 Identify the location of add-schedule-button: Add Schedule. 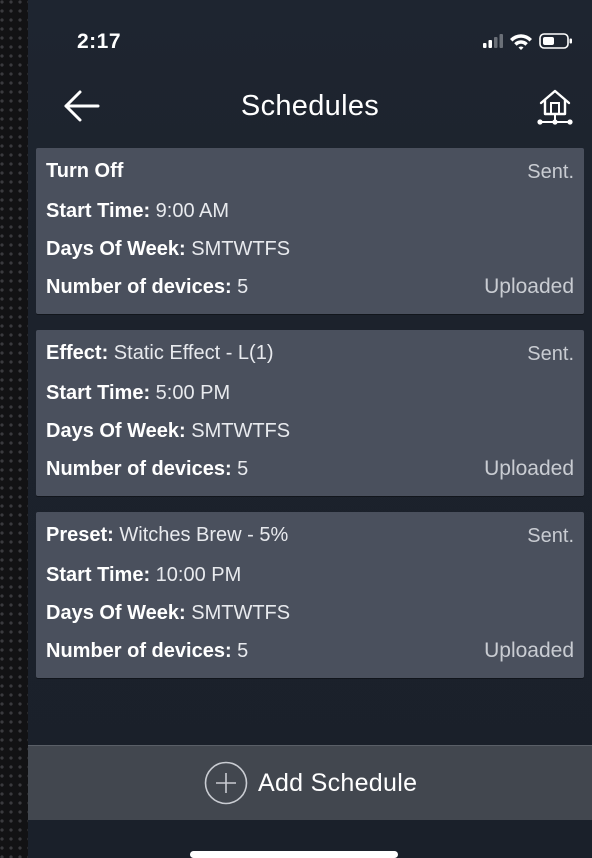
(310, 783).